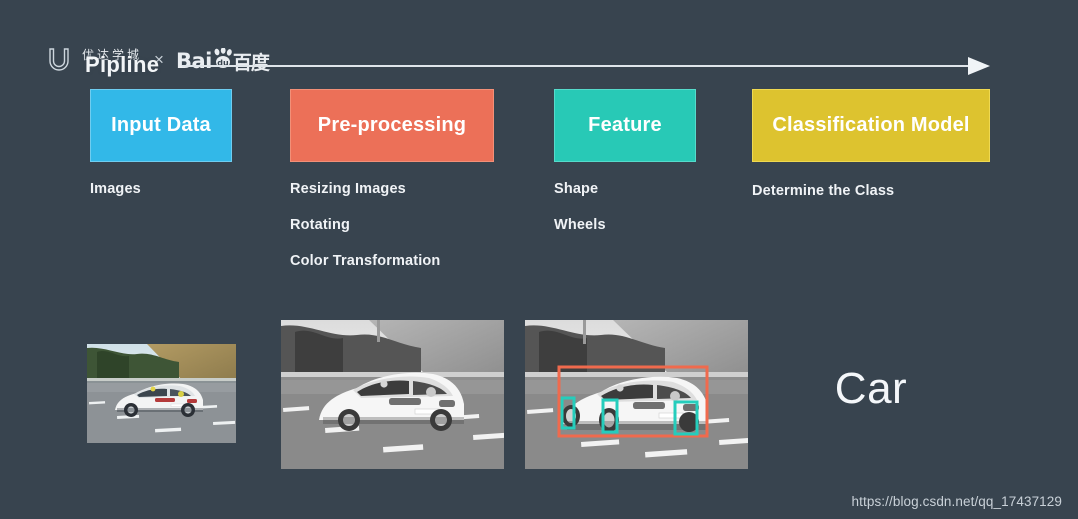 This screenshot has width=1078, height=519. I want to click on preprocessed-photo-grayscale, so click(392, 394).